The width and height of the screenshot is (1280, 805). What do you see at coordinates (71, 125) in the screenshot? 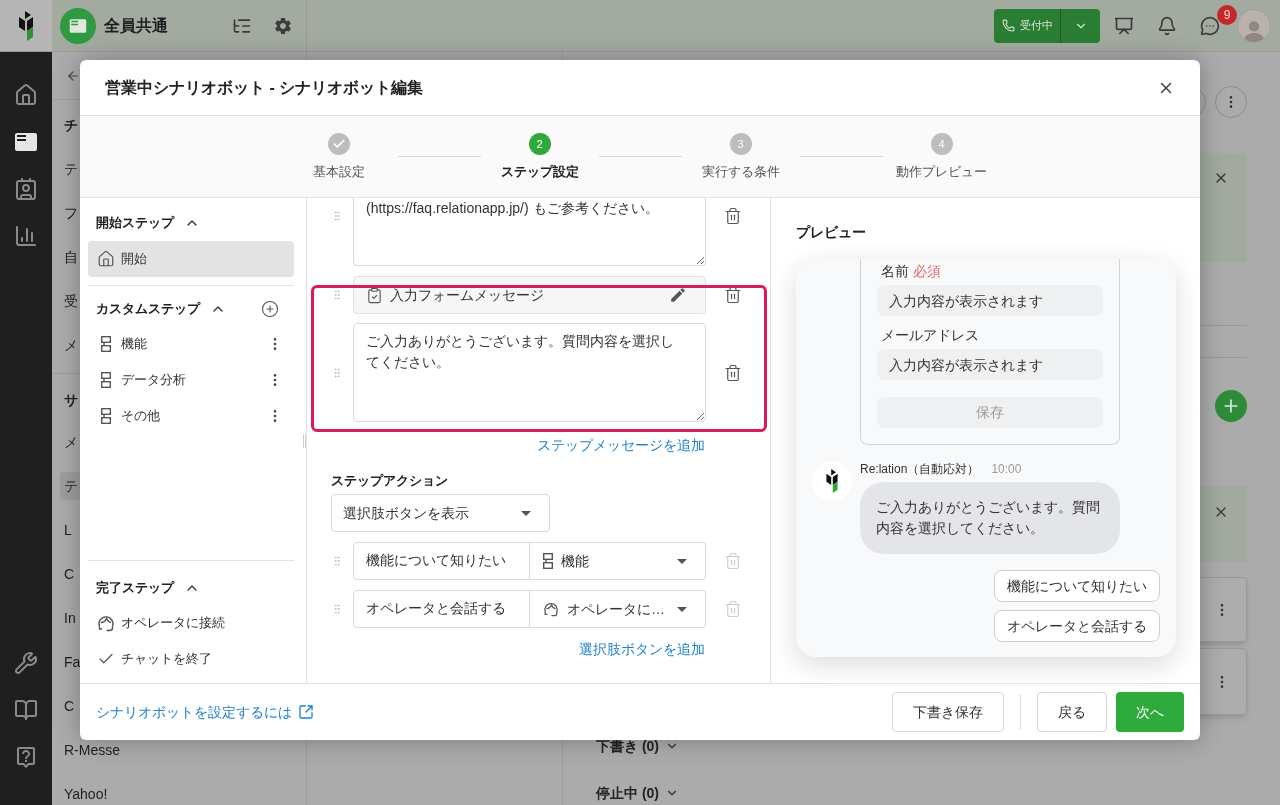
I see `list-group-title: チ` at bounding box center [71, 125].